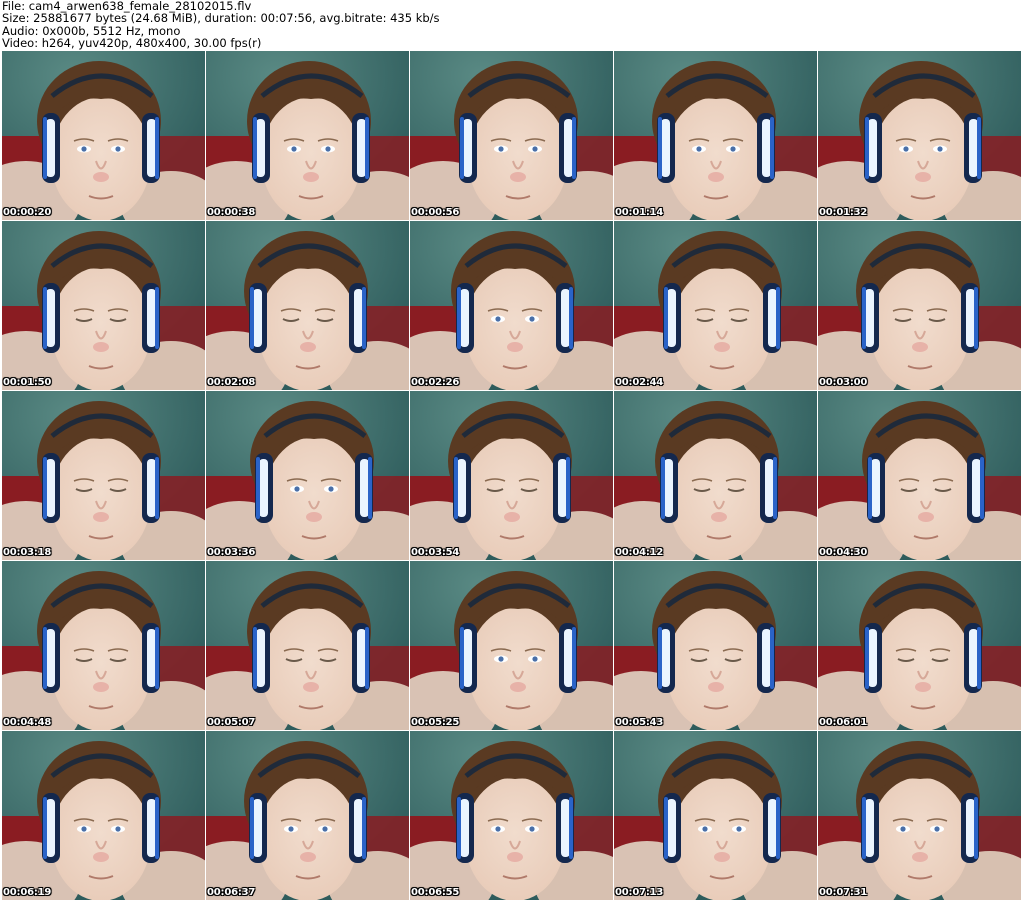 This screenshot has width=1024, height=901. I want to click on video-thumbnail: 00:06:37, so click(307, 815).